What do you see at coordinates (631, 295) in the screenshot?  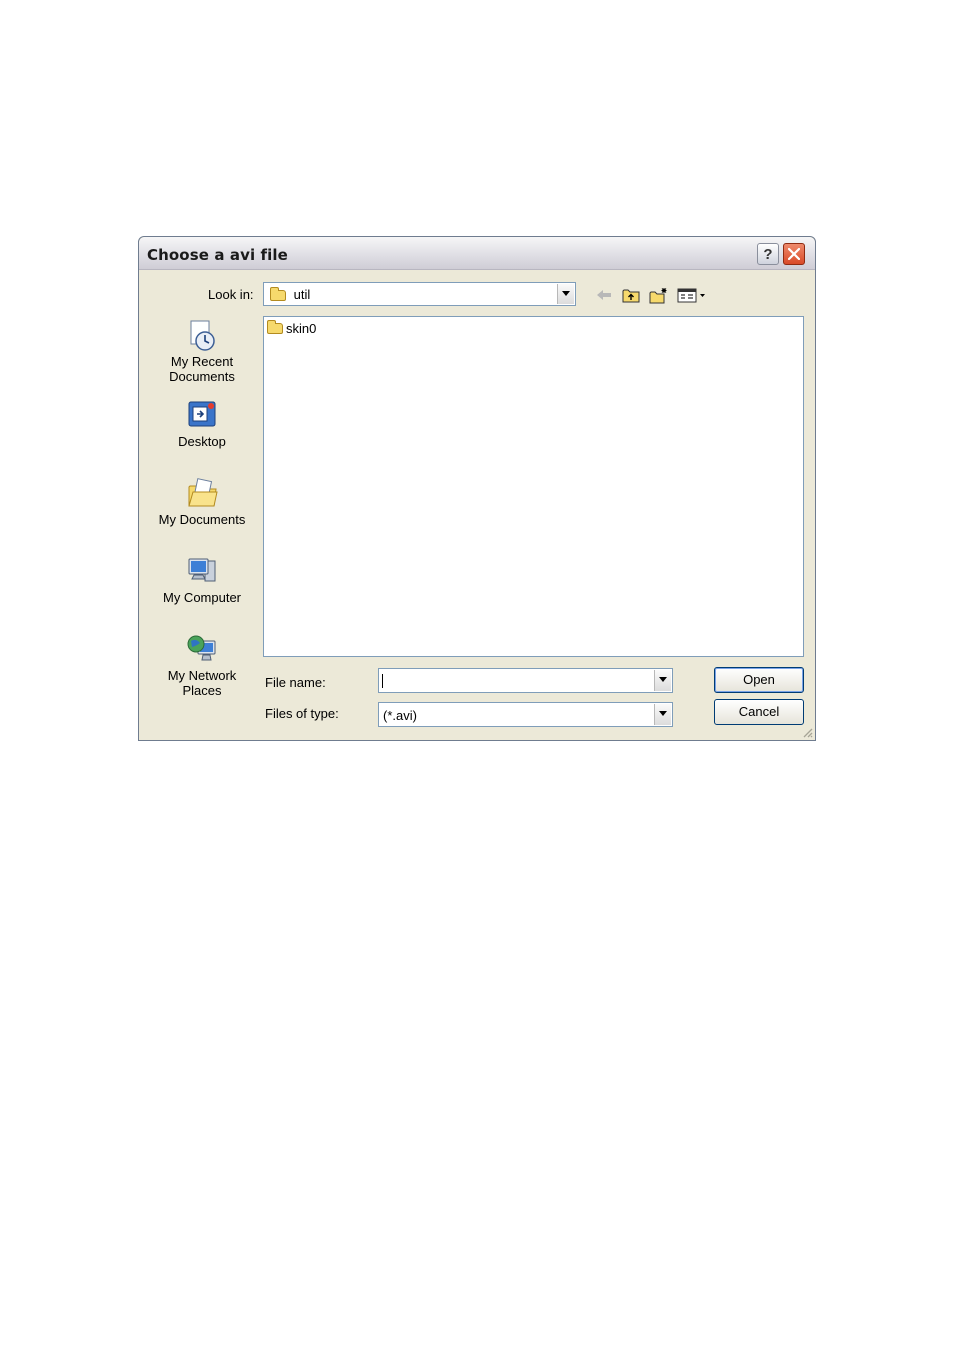 I see `up-folder-icon` at bounding box center [631, 295].